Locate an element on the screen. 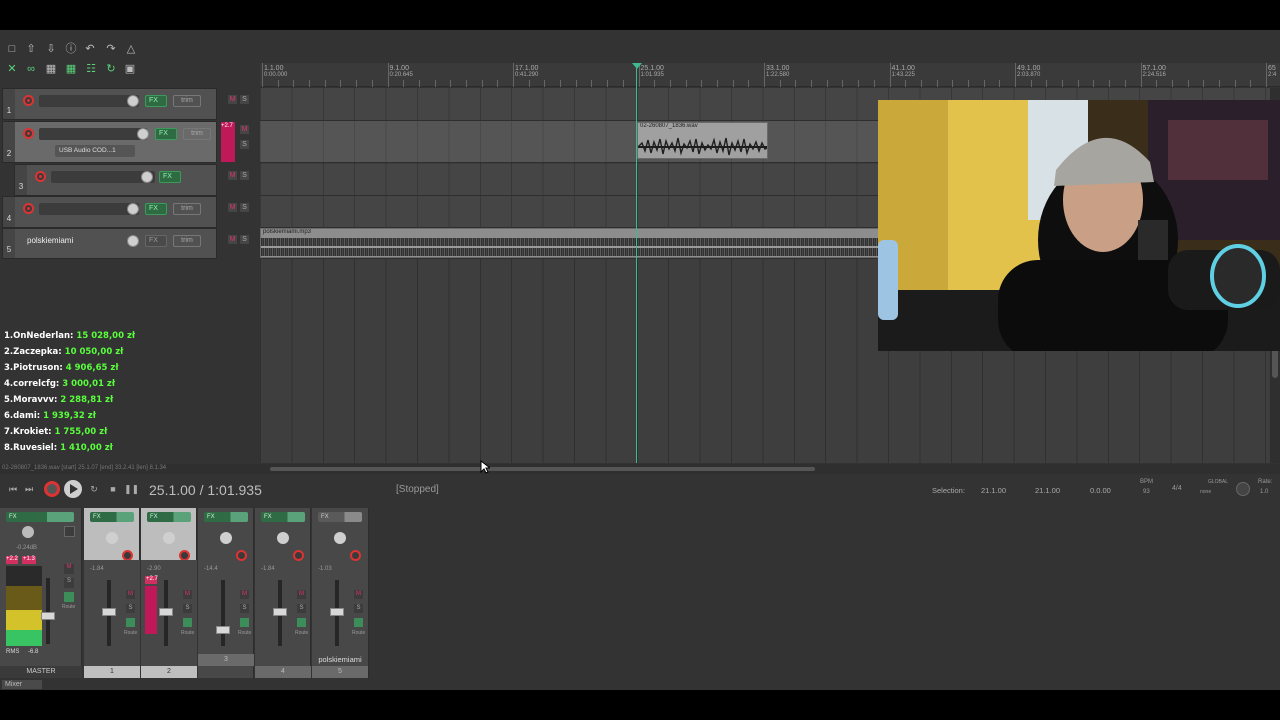  open-project-icon: ⇧ is located at coordinates (31, 49).